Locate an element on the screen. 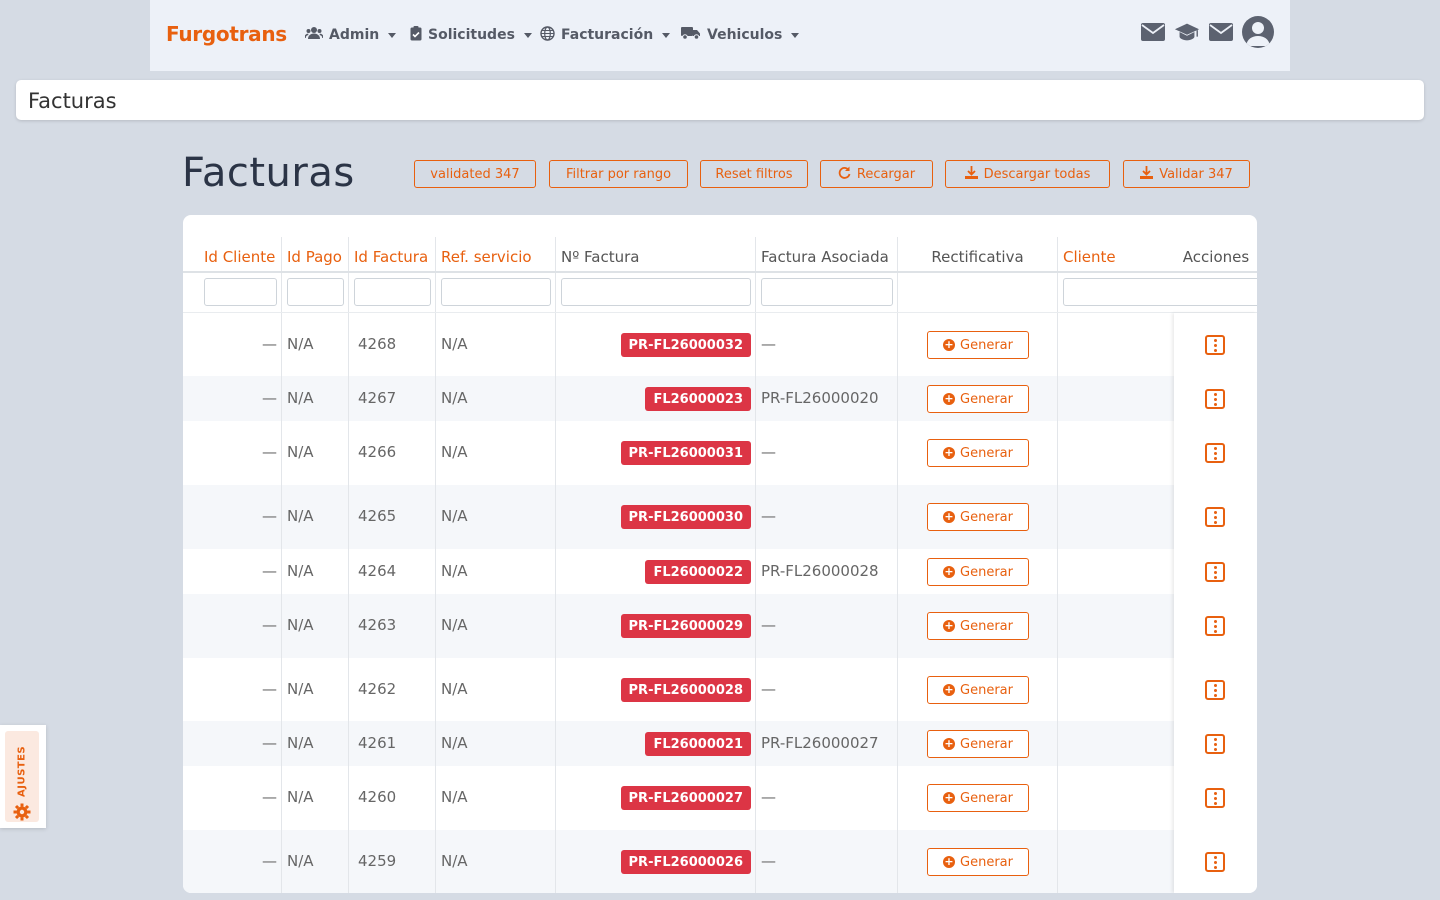  invoice-number-badge: PR-FL26000030 is located at coordinates (685, 517).